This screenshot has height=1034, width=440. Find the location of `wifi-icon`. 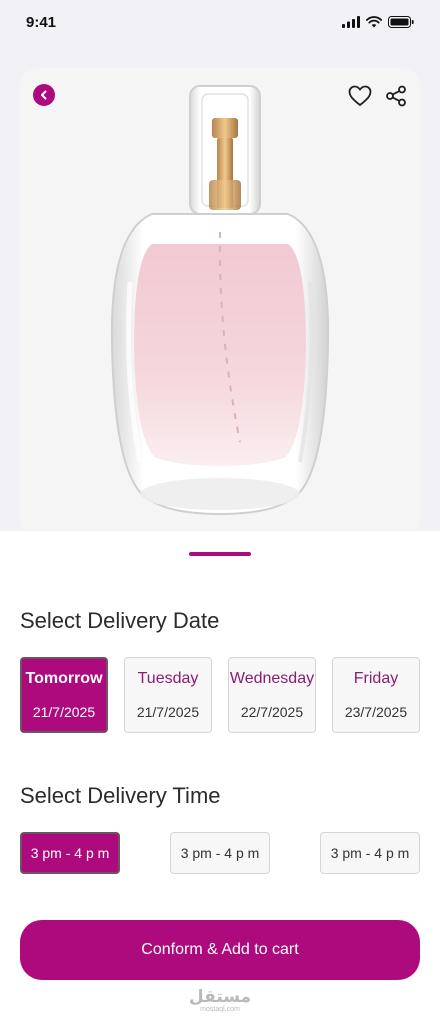

wifi-icon is located at coordinates (374, 22).